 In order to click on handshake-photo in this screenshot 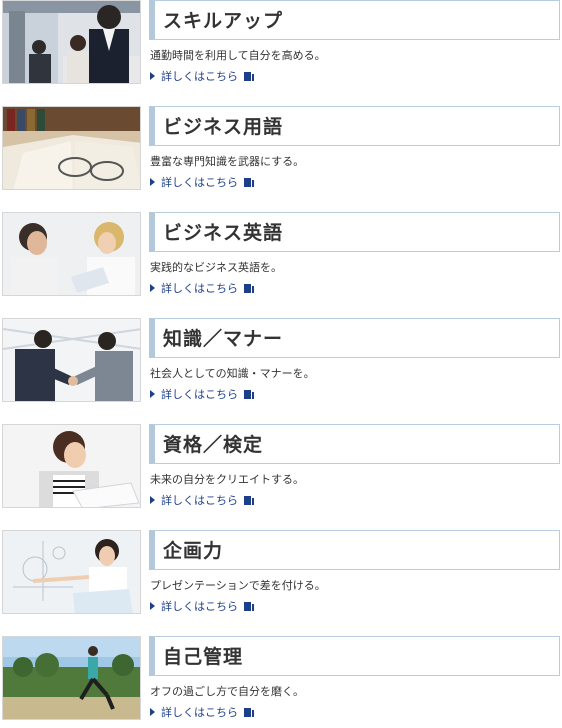, I will do `click(71, 360)`.